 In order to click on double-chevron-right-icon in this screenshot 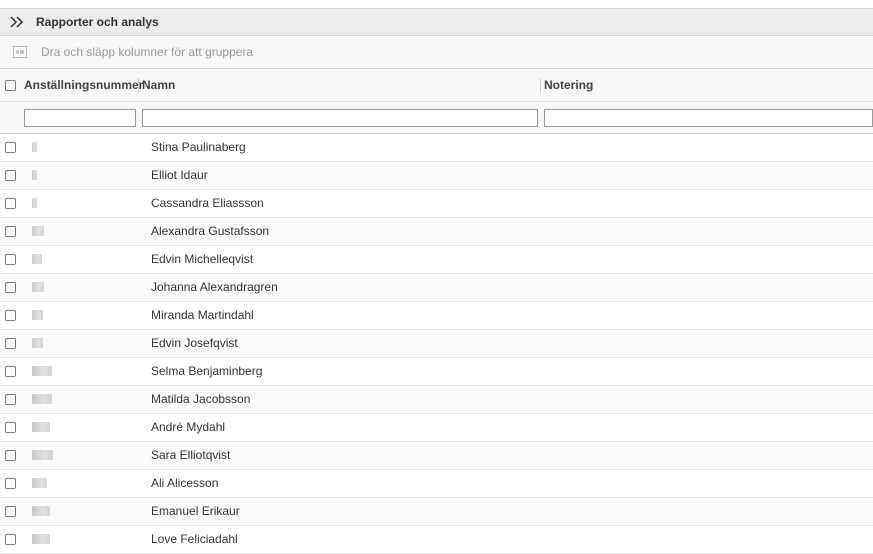, I will do `click(17, 22)`.